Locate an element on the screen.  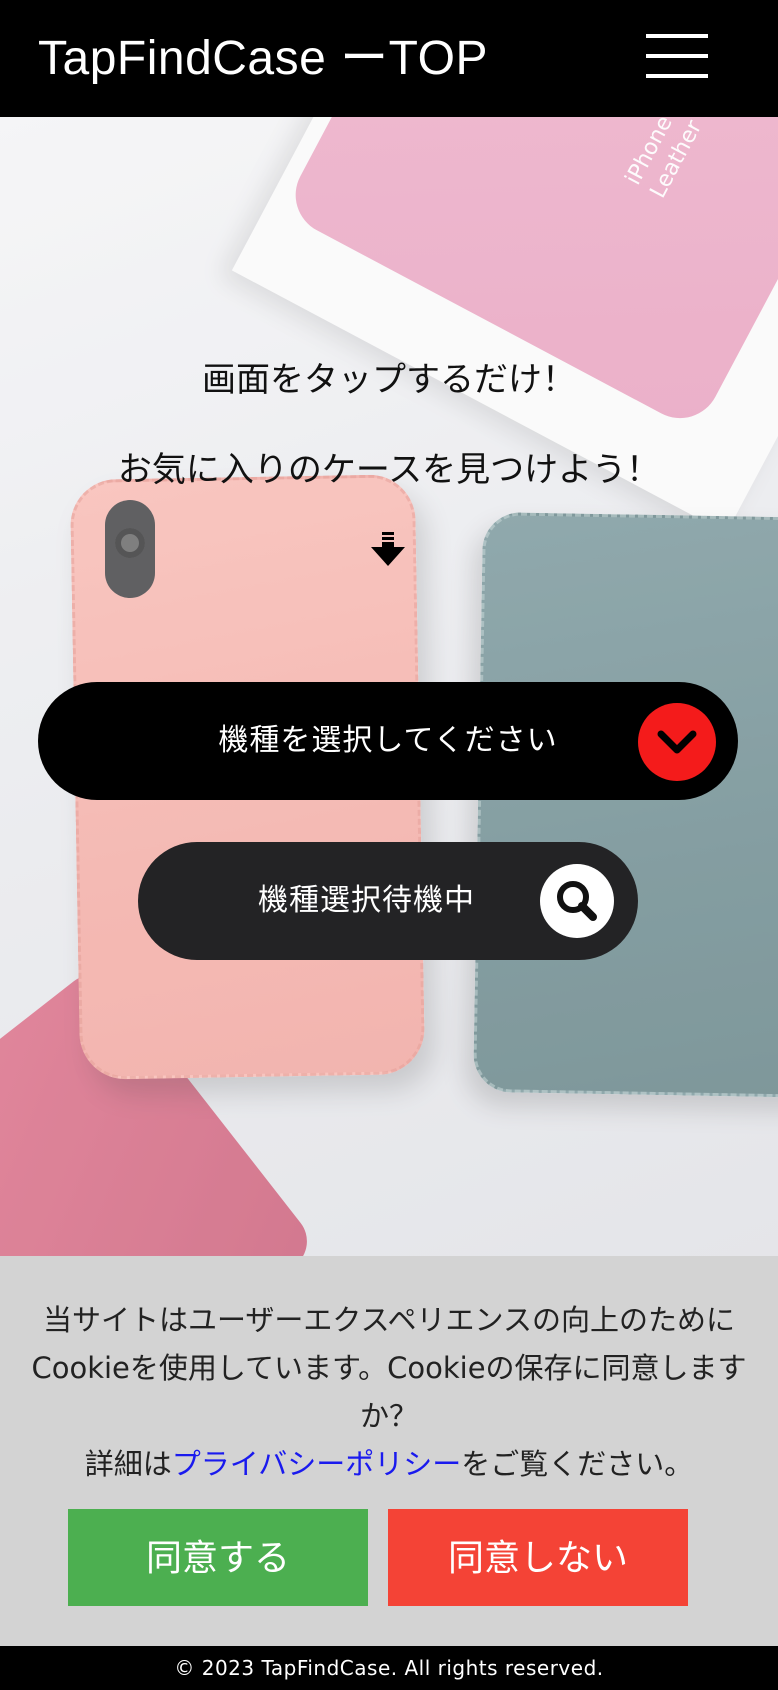
cookie-details-prefix: 詳細は is located at coordinates (128, 1464).